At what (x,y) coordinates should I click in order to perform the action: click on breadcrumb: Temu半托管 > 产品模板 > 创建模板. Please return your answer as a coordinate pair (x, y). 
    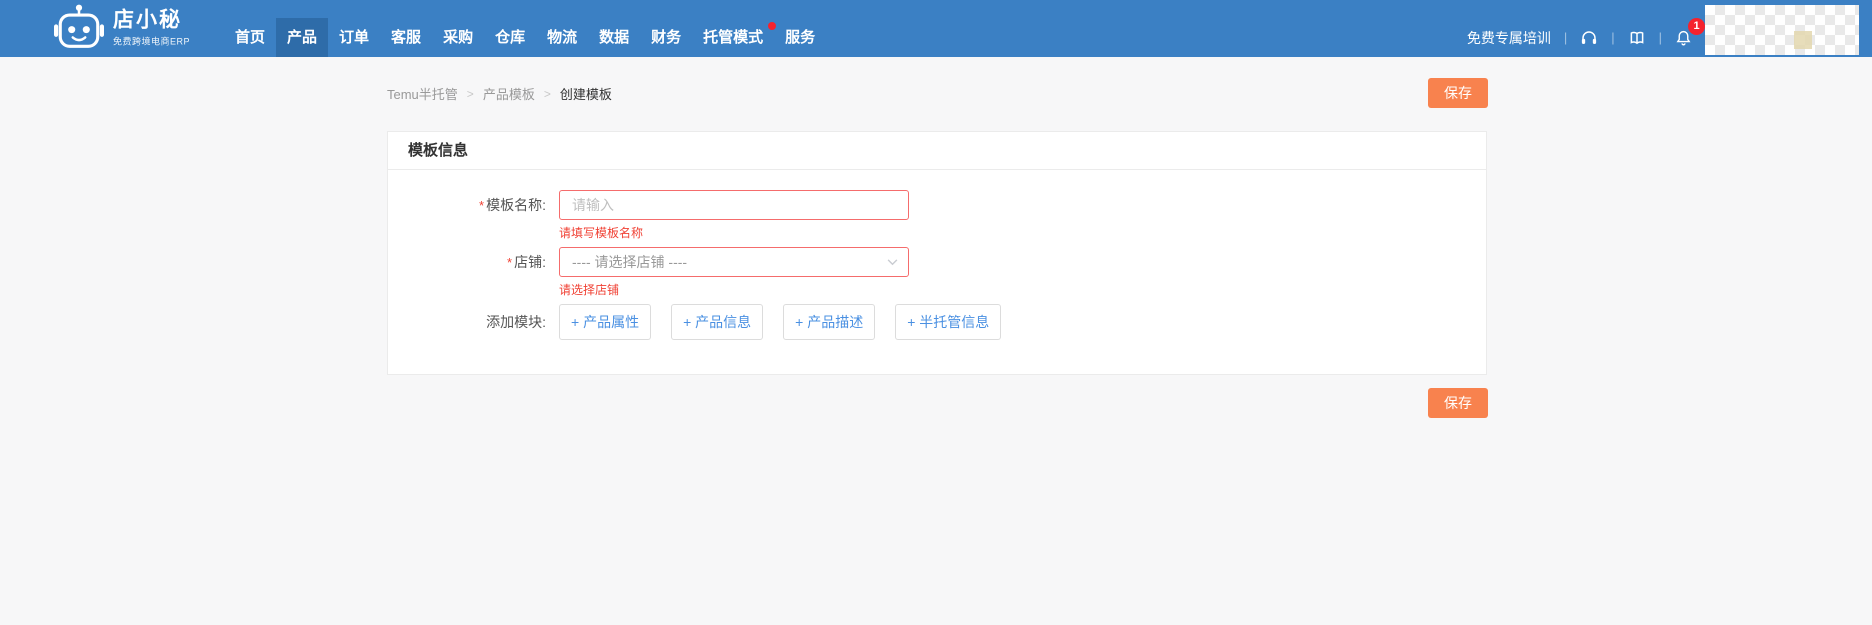
    Looking at the image, I should click on (499, 93).